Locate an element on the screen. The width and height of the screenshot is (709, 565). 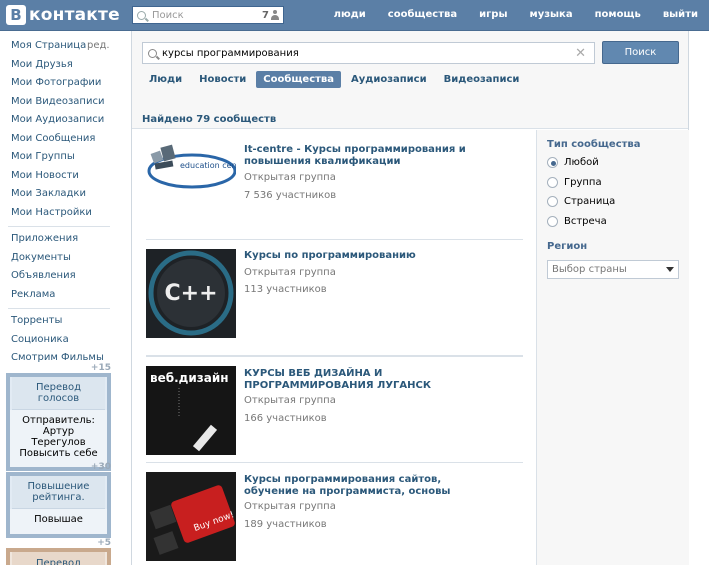
radio-group: Группа is located at coordinates (574, 182).